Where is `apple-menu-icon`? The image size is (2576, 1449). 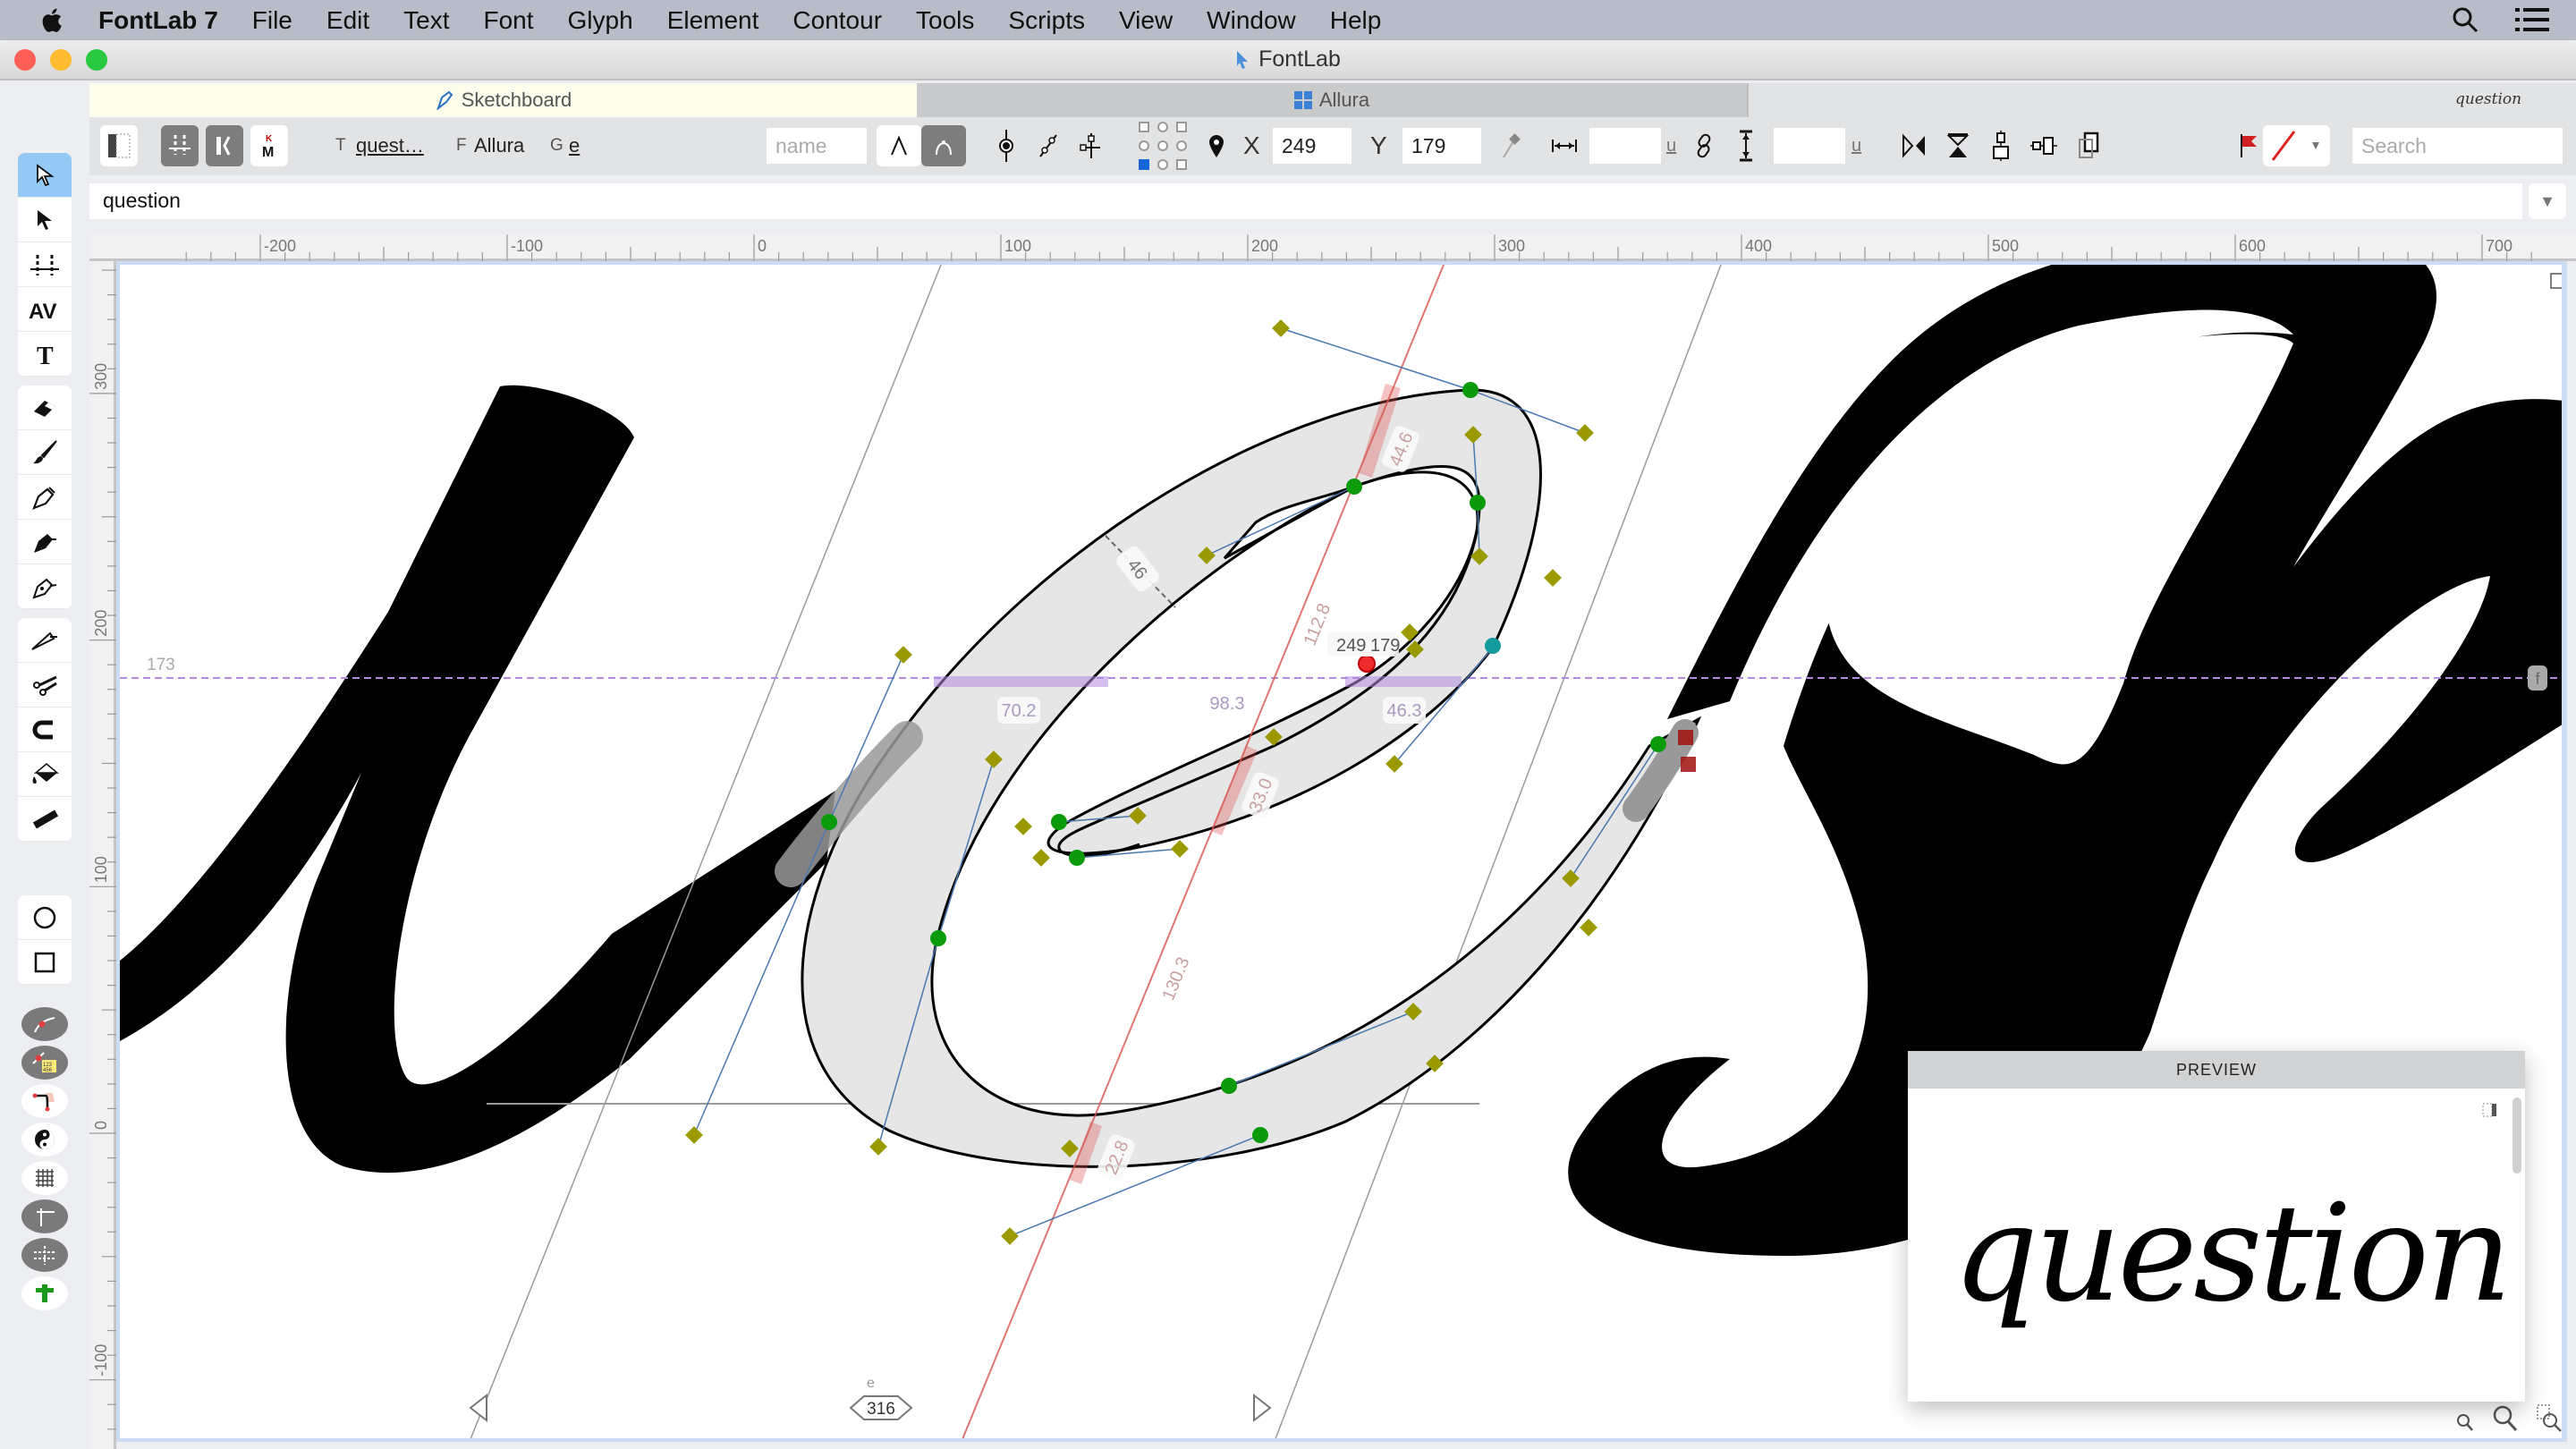 apple-menu-icon is located at coordinates (53, 20).